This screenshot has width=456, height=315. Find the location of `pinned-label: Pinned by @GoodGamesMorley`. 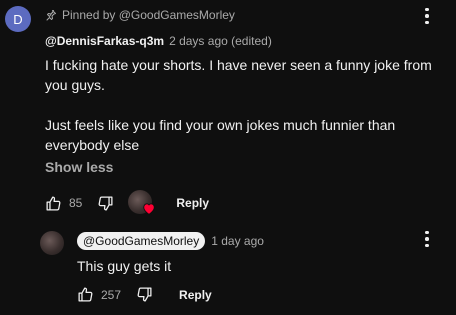

pinned-label: Pinned by @GoodGamesMorley is located at coordinates (140, 15).